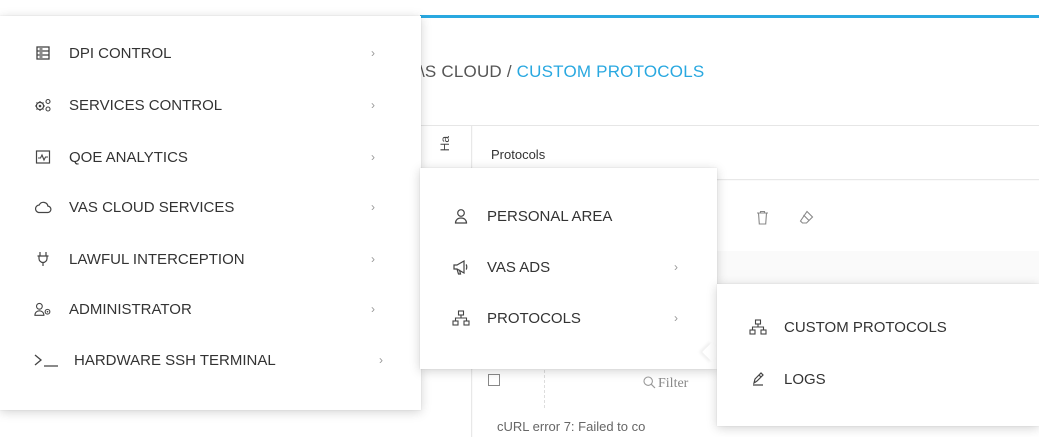  I want to click on menu-item-protocols: PROTOCOLS ›, so click(577, 318).